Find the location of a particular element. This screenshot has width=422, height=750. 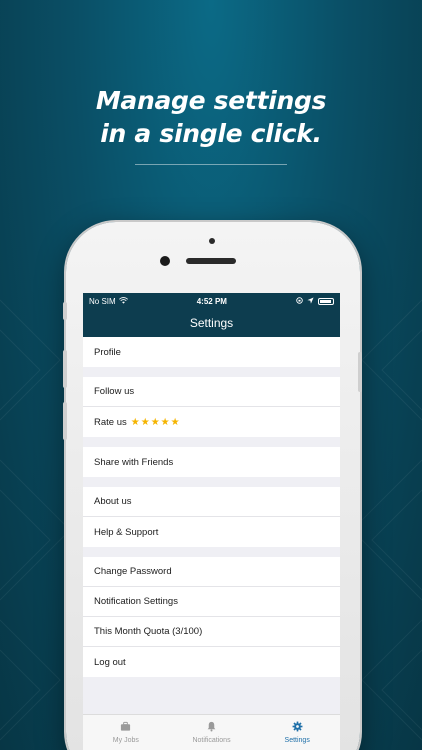

phone-mute-switch is located at coordinates (65, 311).